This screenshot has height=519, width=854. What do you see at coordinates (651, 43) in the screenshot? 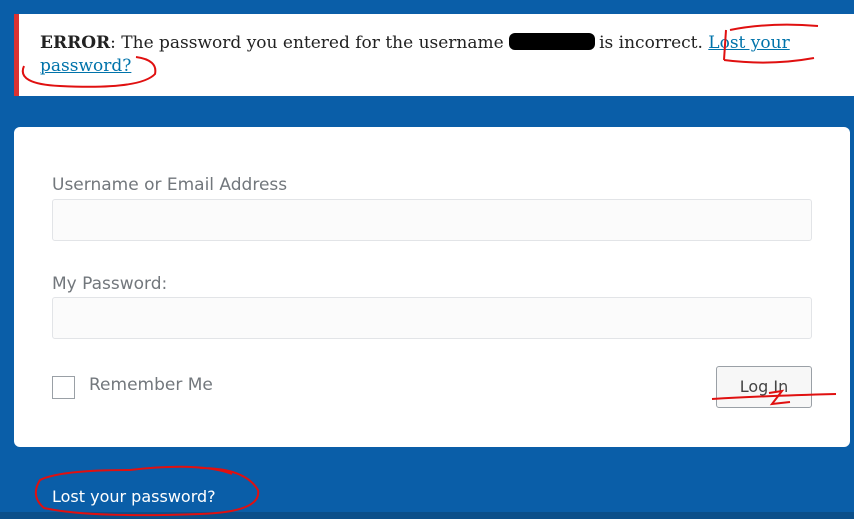
I see `error-message-end: is incorrect.` at bounding box center [651, 43].